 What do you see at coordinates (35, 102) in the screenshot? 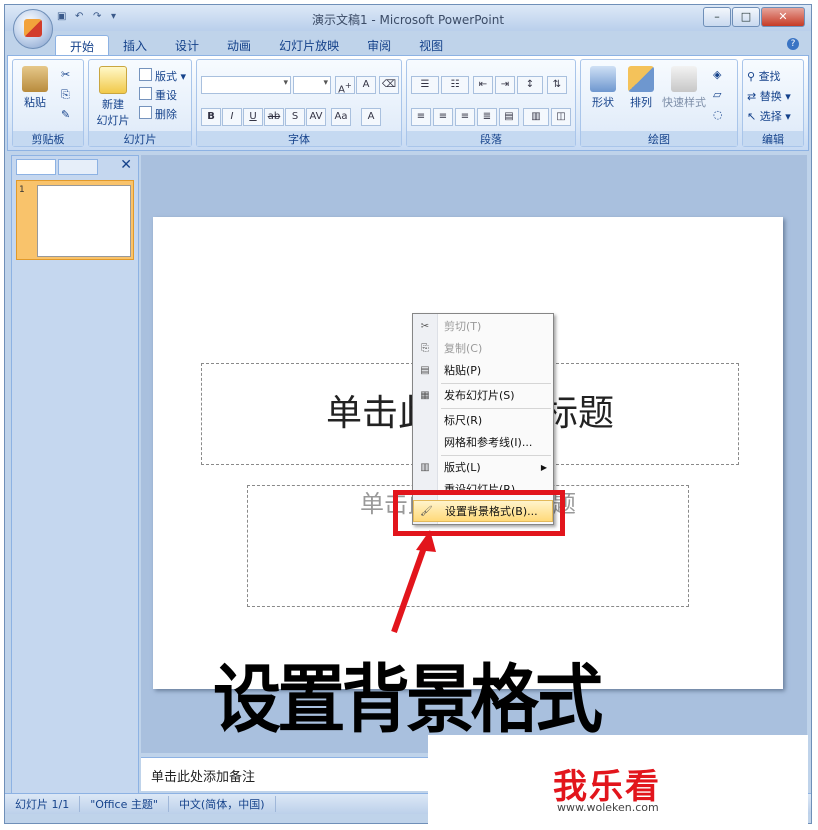
I see `paste-label: 粘贴` at bounding box center [35, 102].